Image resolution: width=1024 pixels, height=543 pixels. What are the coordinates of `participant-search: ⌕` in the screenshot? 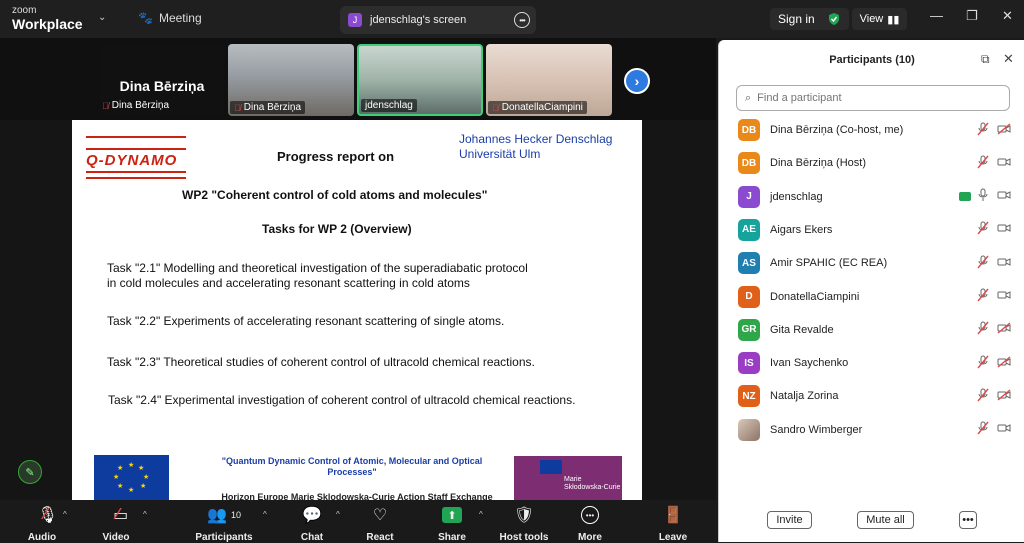 It's located at (873, 98).